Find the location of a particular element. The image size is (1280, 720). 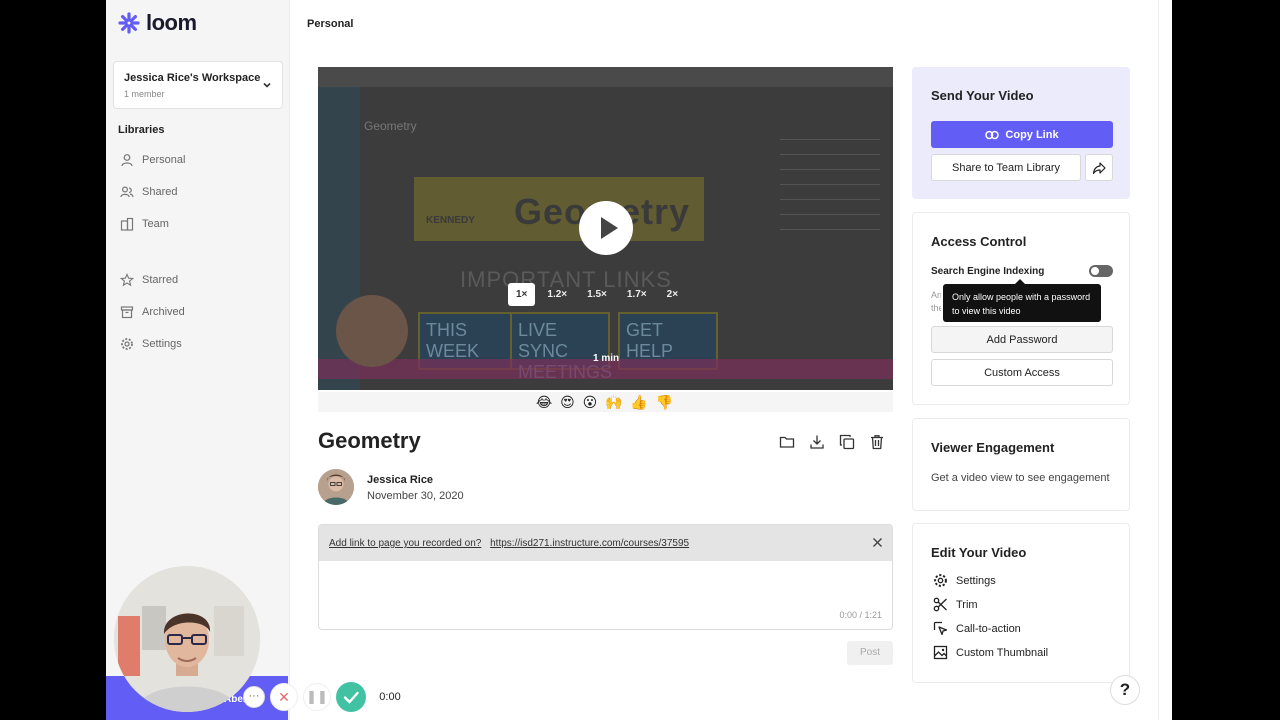

post-button: Post is located at coordinates (870, 653).